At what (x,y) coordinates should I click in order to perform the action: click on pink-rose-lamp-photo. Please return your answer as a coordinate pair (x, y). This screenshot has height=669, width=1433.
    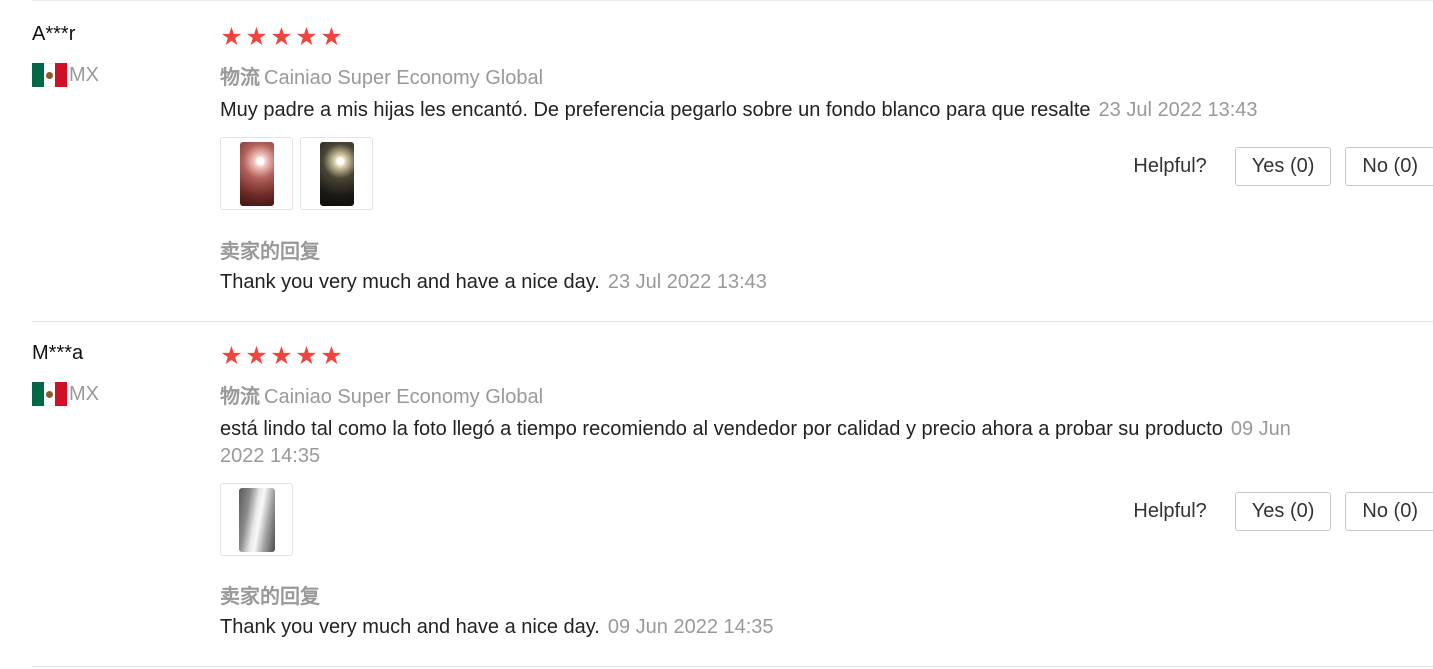
    Looking at the image, I should click on (256, 173).